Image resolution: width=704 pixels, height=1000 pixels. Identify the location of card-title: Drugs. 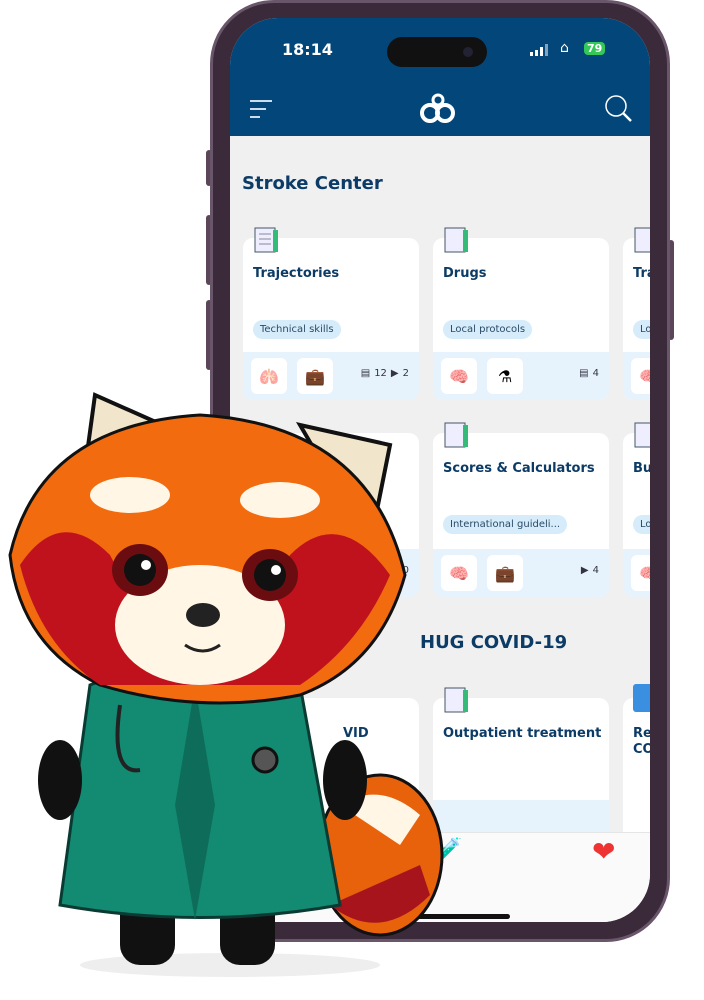
(465, 273).